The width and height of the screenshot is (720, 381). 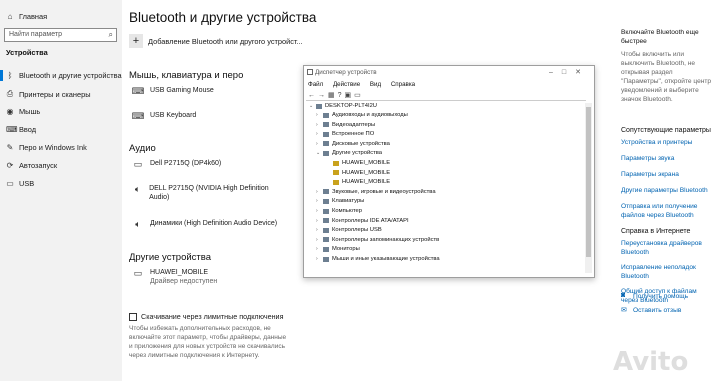 I want to click on tree-category: ⌄ Другие устройства, so click(x=349, y=153).